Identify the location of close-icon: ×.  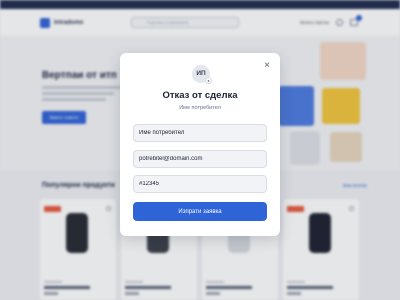
(267, 66).